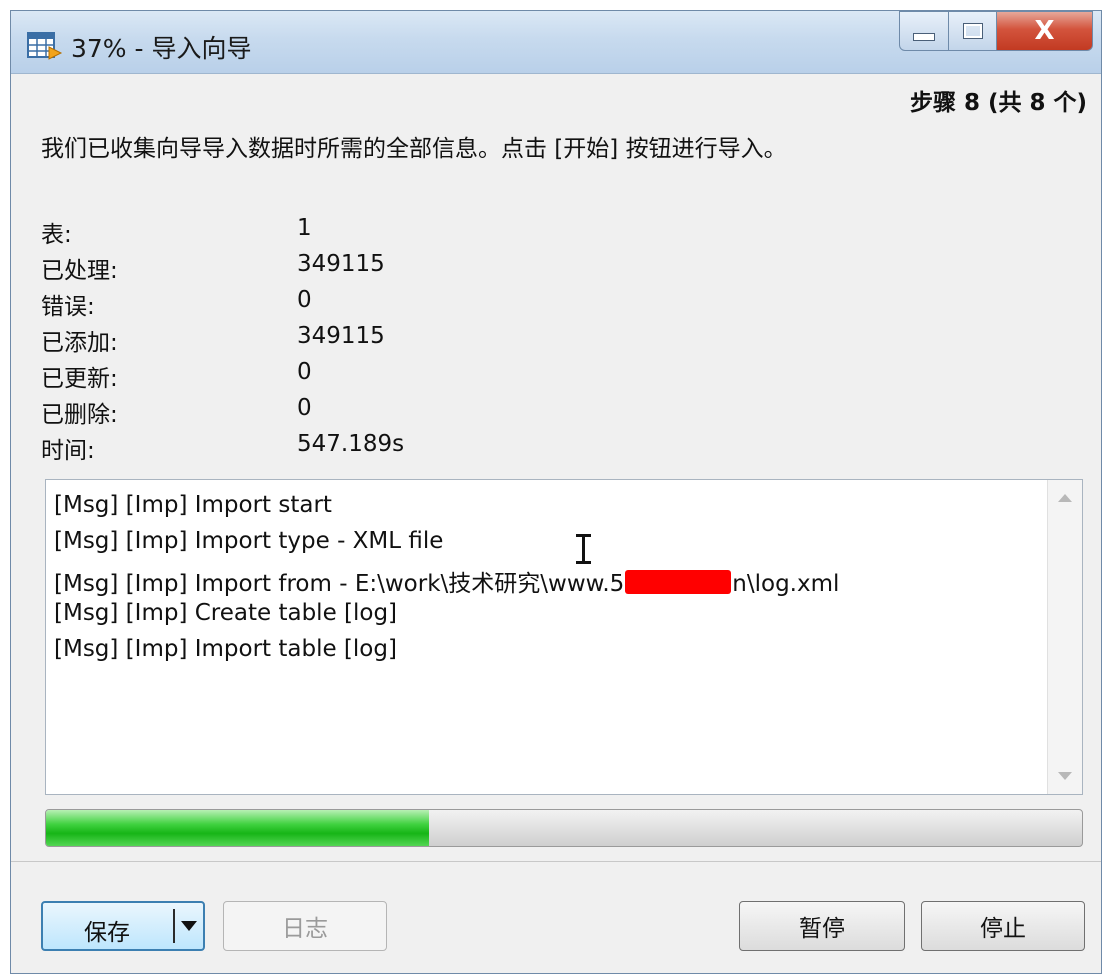 Image resolution: width=1106 pixels, height=977 pixels. Describe the element at coordinates (1003, 926) in the screenshot. I see `stop-button: 停止` at that location.